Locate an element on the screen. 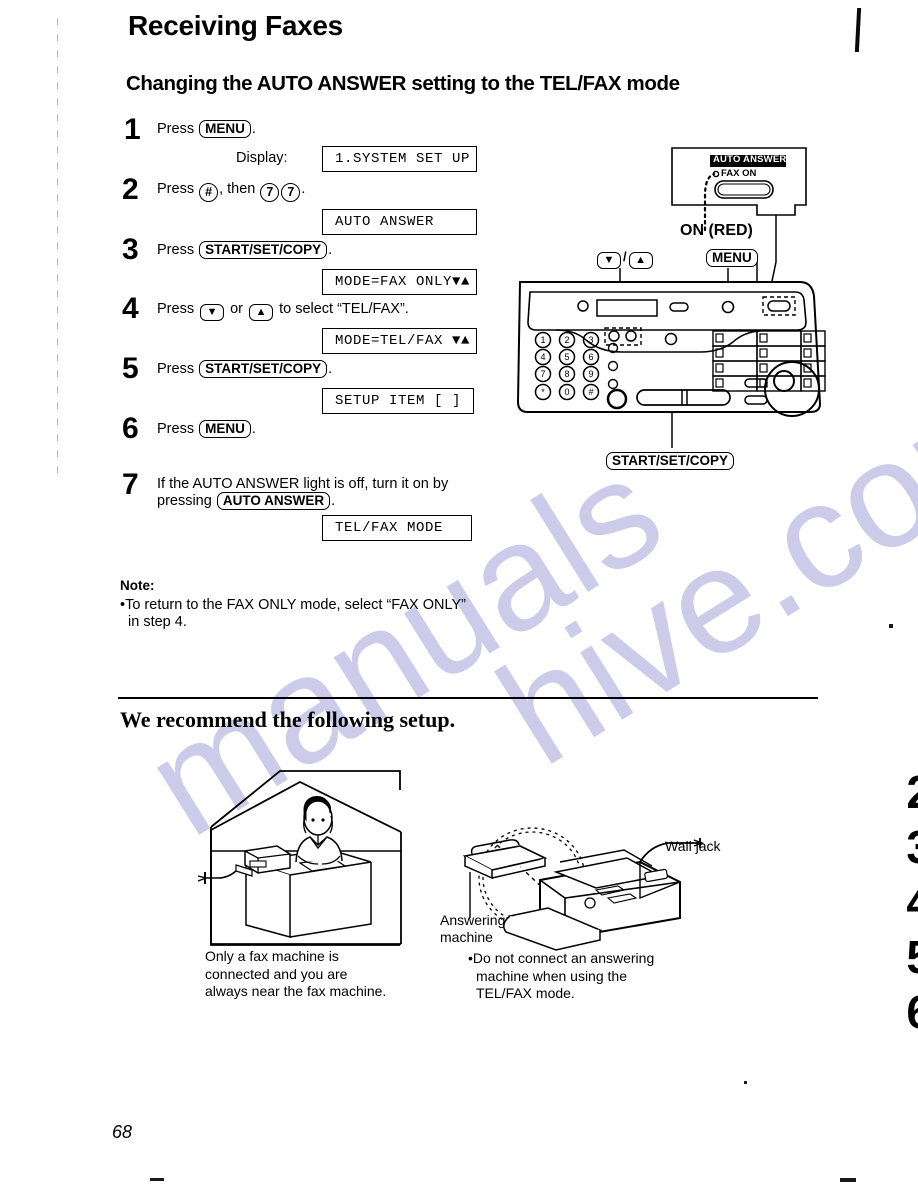 Image resolution: width=918 pixels, height=1188 pixels. start-set-copy-callout: START/SET/COPY is located at coordinates (670, 461).